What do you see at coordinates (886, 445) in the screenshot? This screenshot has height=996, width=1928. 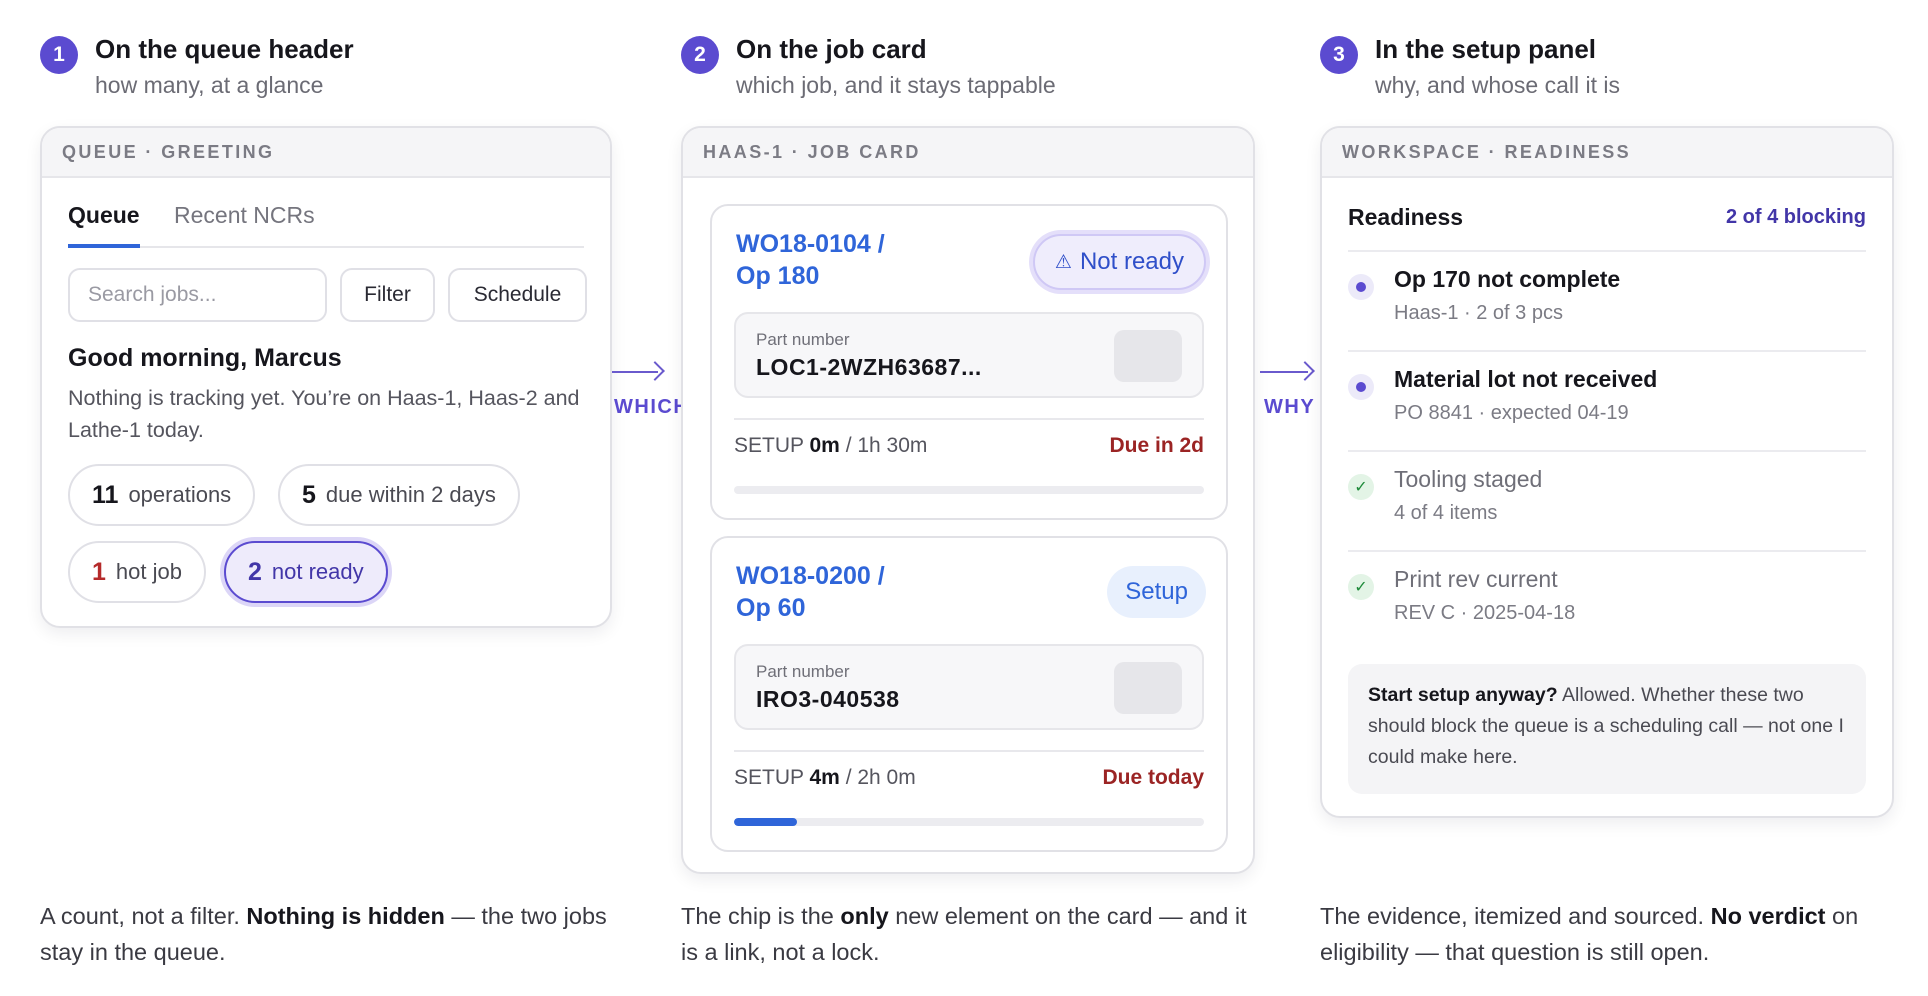 I see `setup-total: / 1h 30m` at bounding box center [886, 445].